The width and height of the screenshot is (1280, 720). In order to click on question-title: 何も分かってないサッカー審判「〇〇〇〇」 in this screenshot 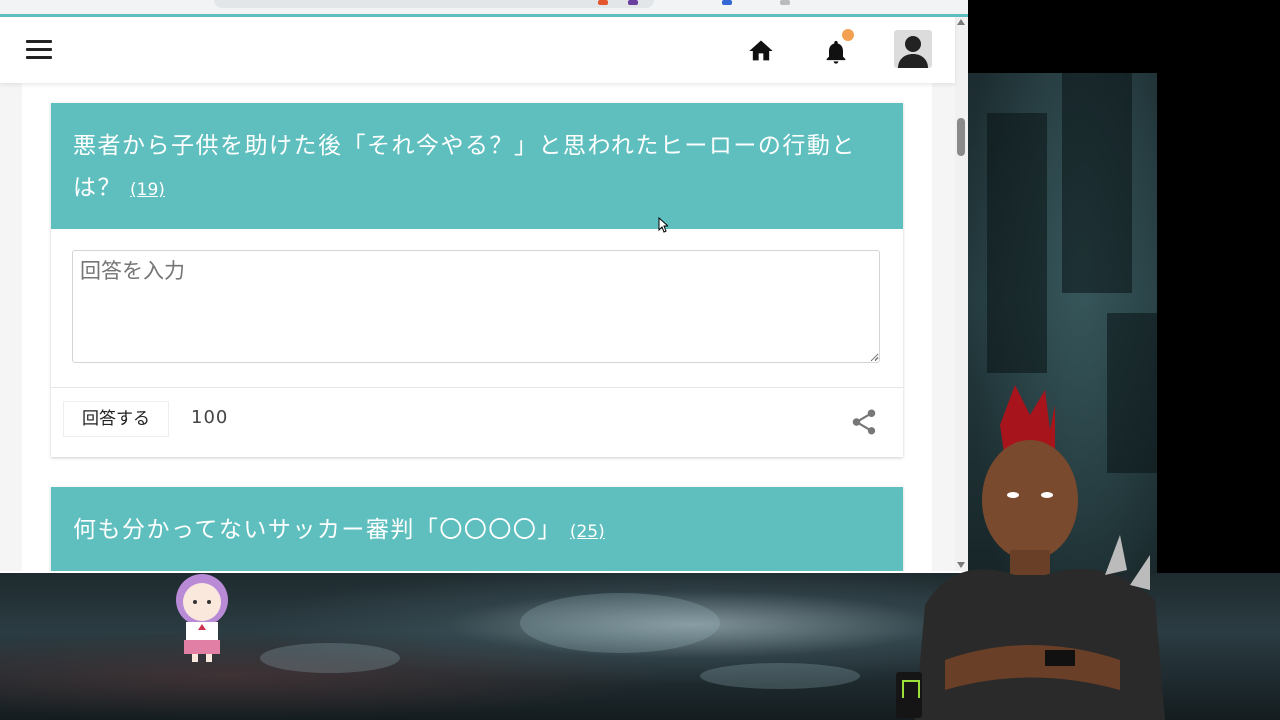, I will do `click(317, 530)`.